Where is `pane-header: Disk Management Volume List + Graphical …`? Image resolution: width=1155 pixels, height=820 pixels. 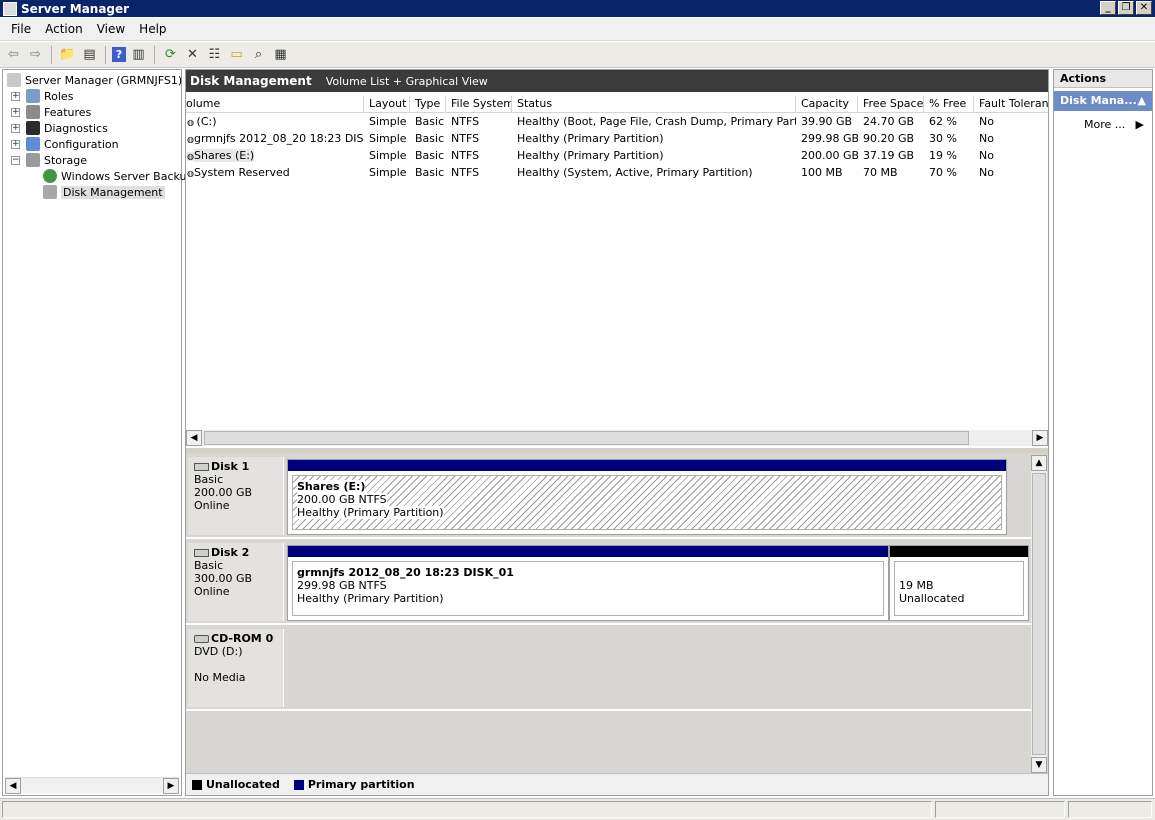
pane-header: Disk Management Volume List + Graphical … is located at coordinates (617, 81).